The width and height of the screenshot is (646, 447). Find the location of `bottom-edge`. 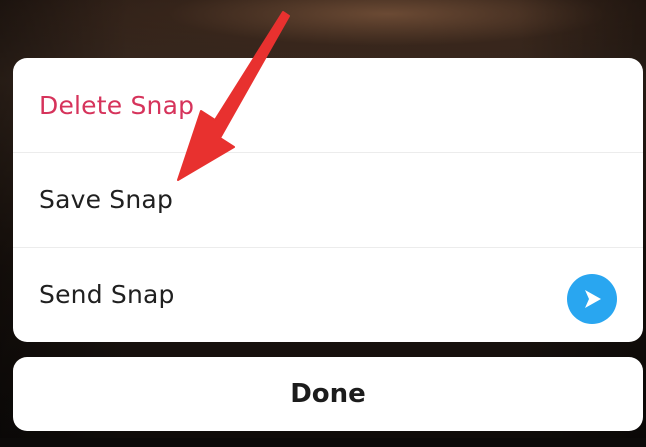

bottom-edge is located at coordinates (323, 442).